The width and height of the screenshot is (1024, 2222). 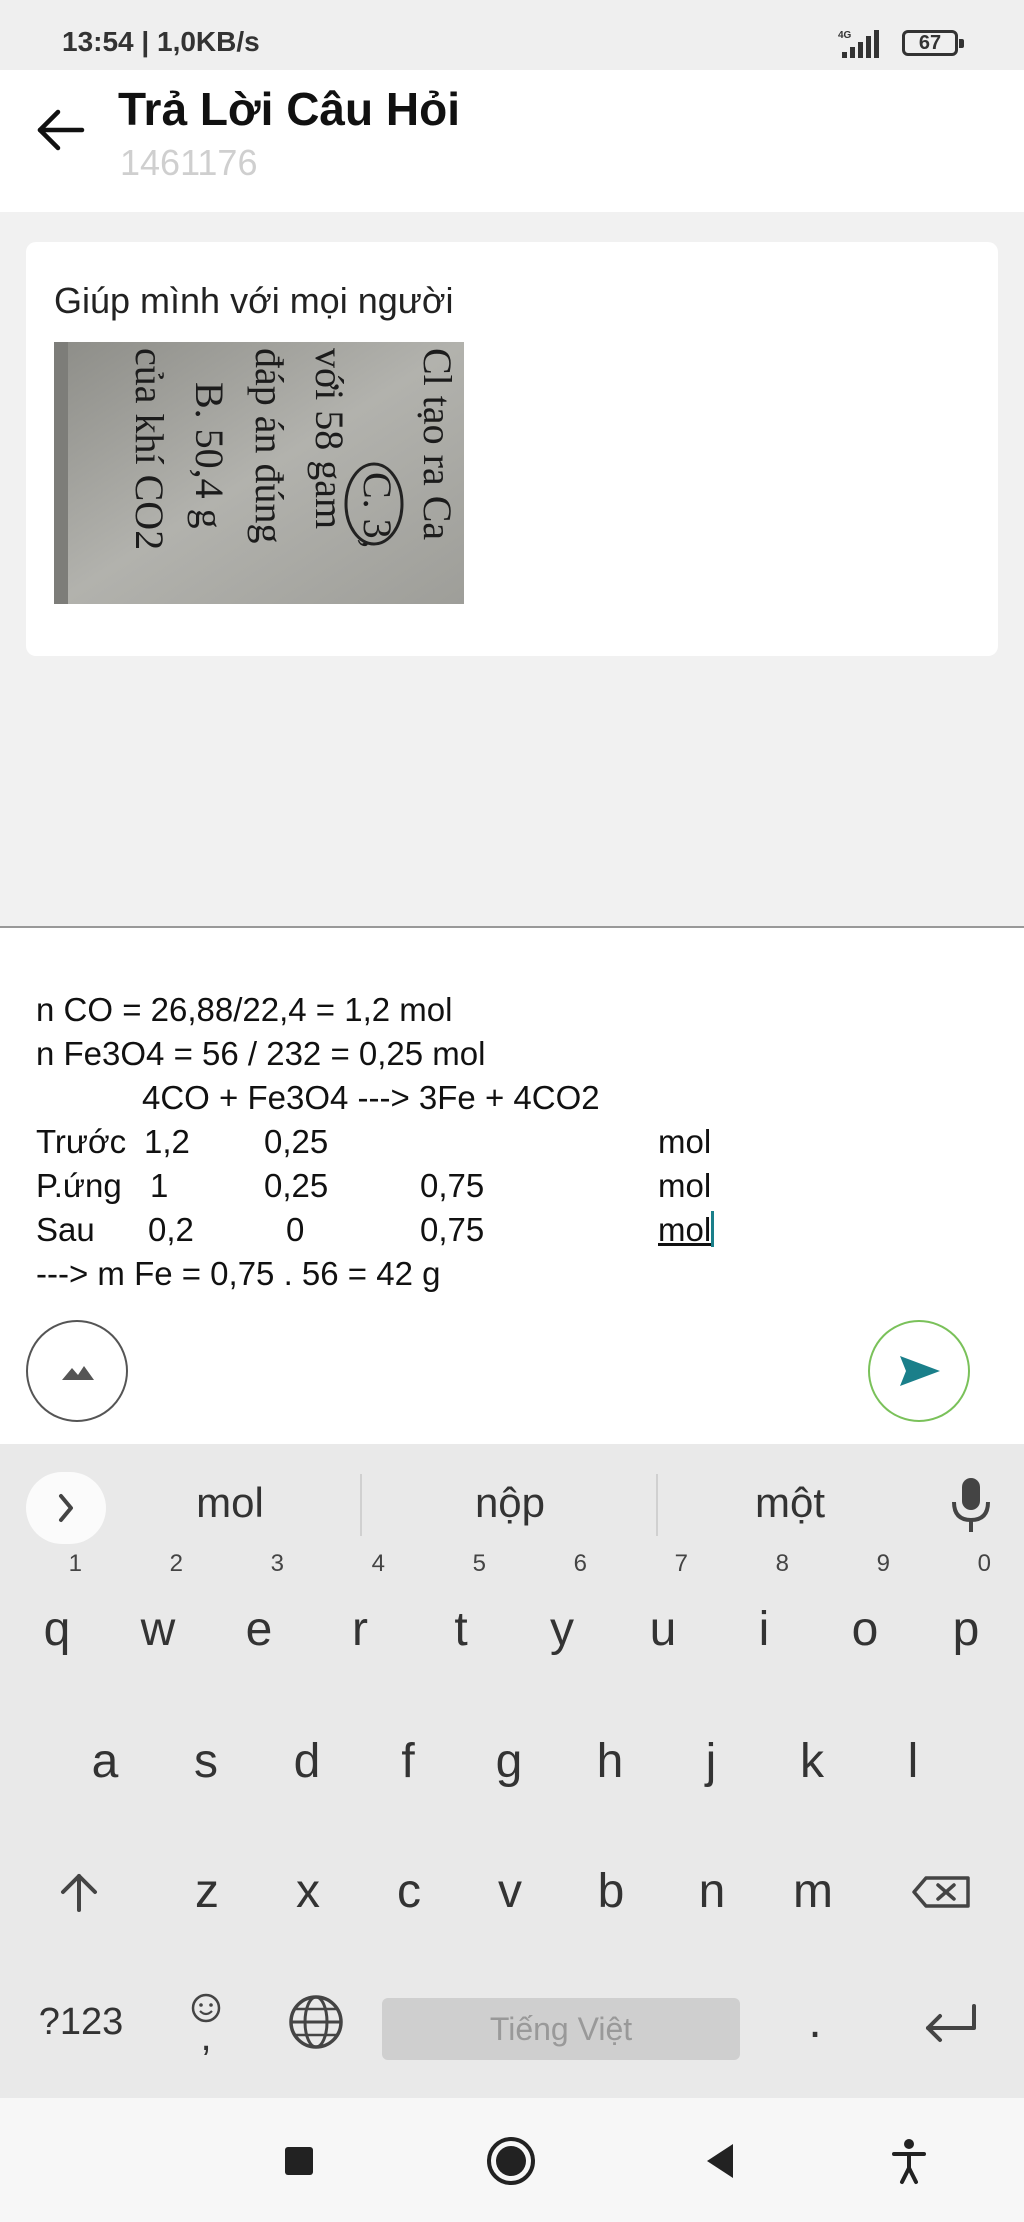 I want to click on battery-icon: 67, so click(x=933, y=43).